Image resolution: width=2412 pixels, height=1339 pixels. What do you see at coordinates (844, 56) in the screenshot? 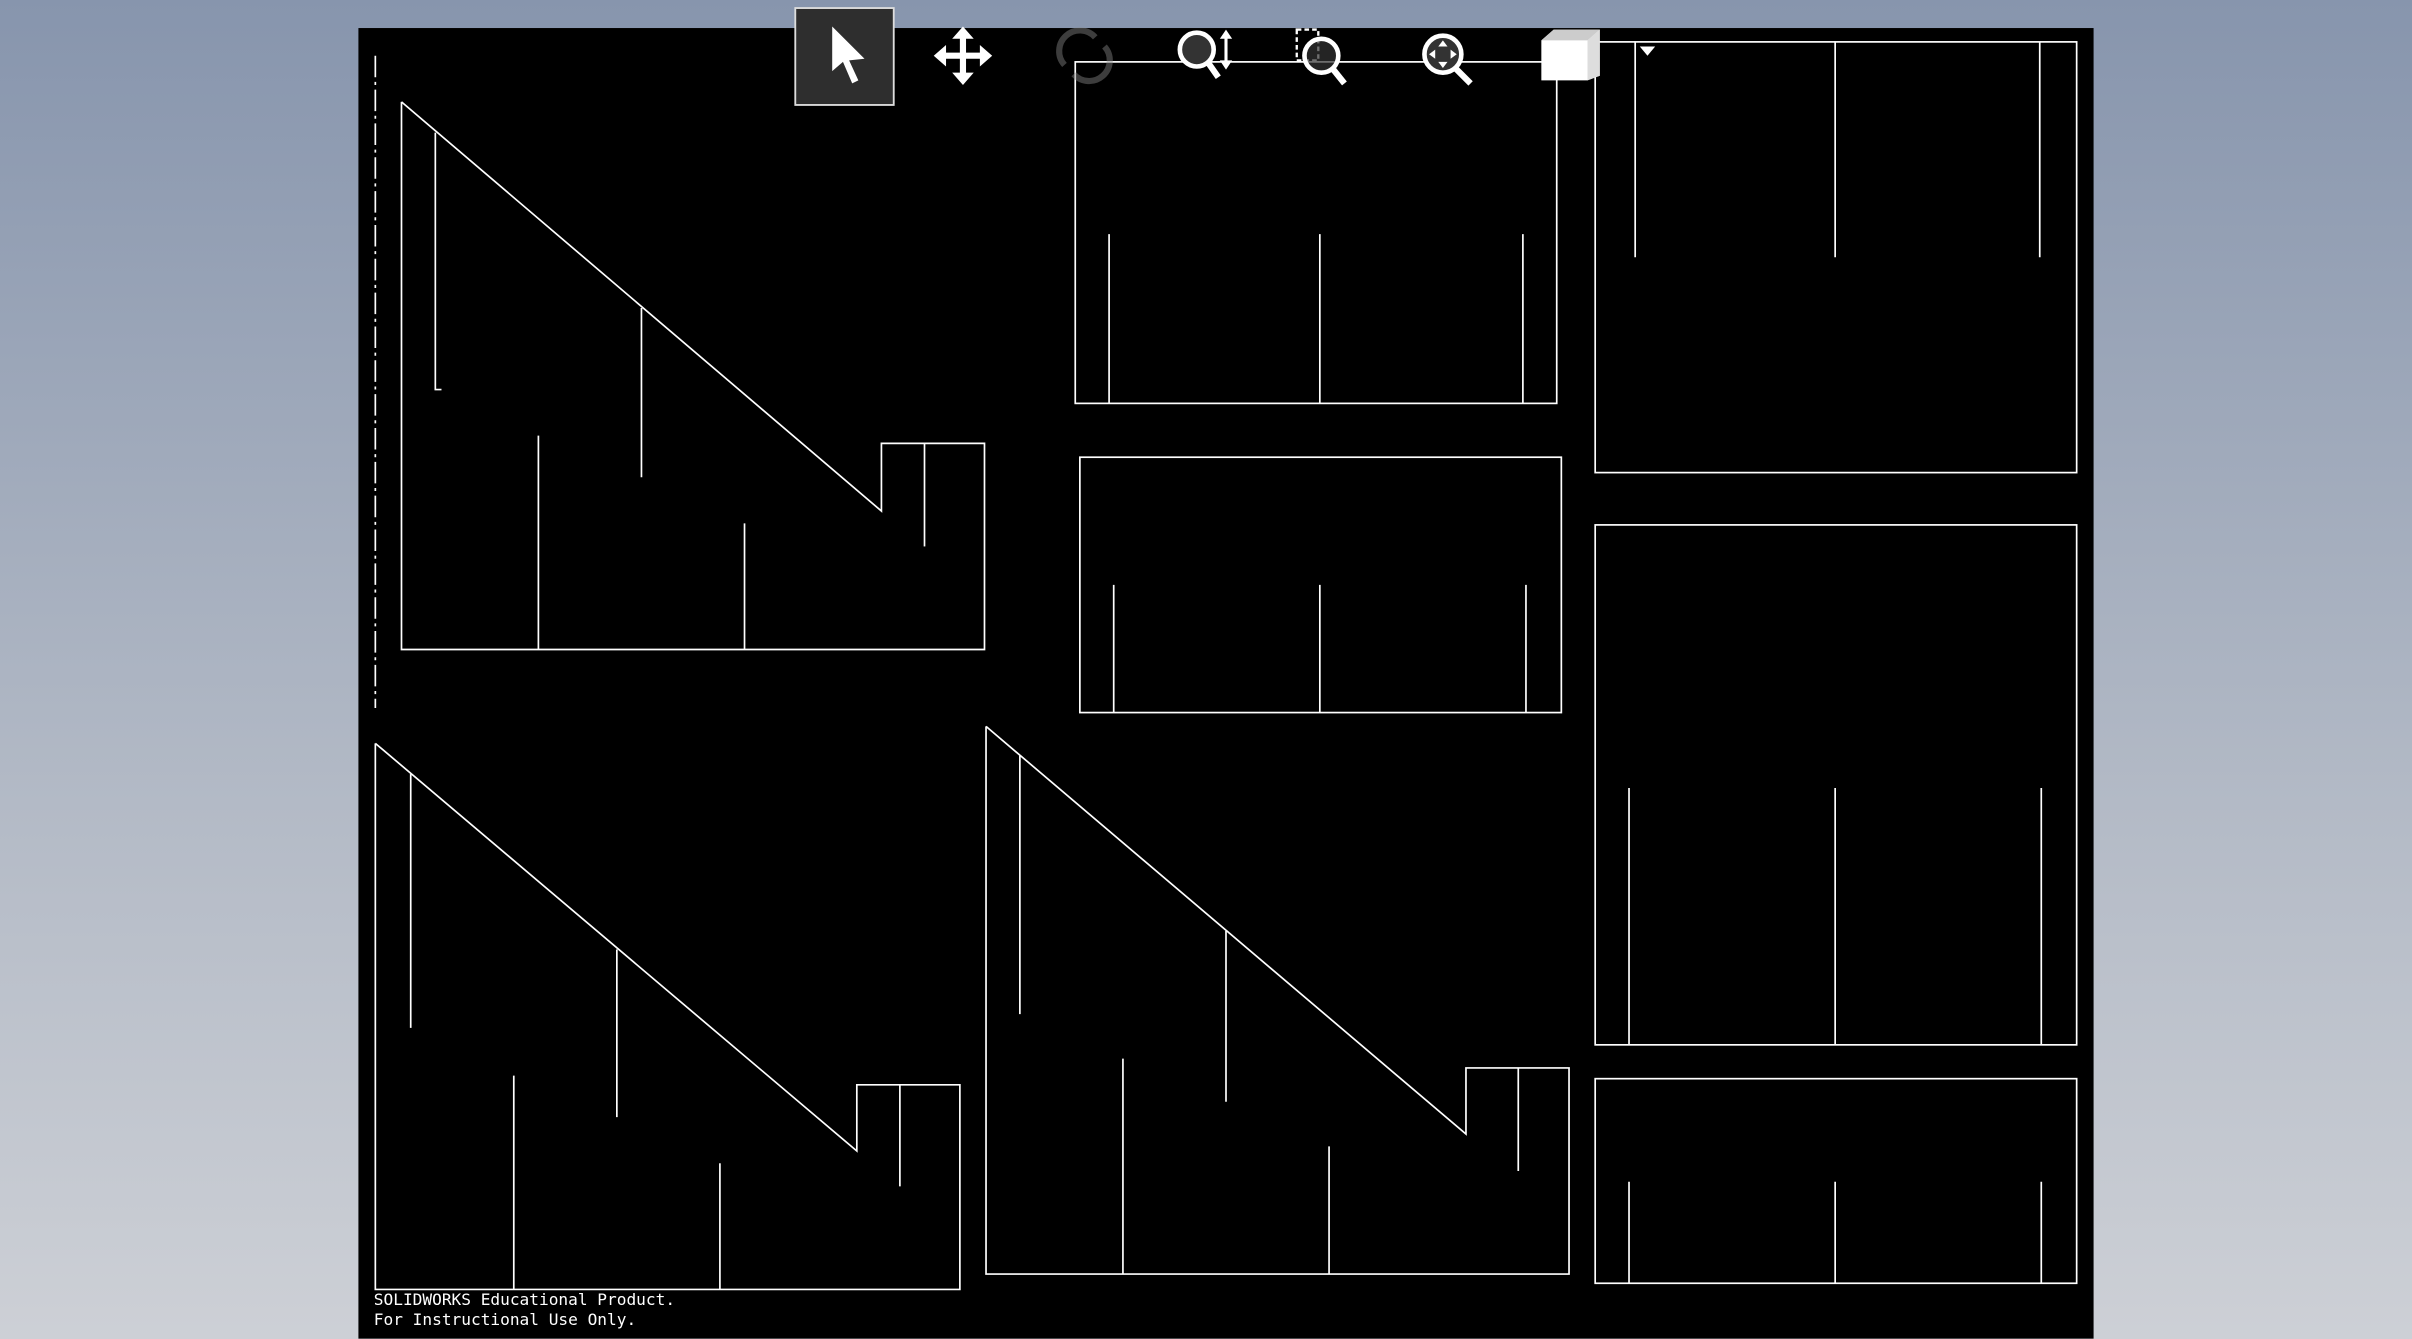
I see `select-button` at bounding box center [844, 56].